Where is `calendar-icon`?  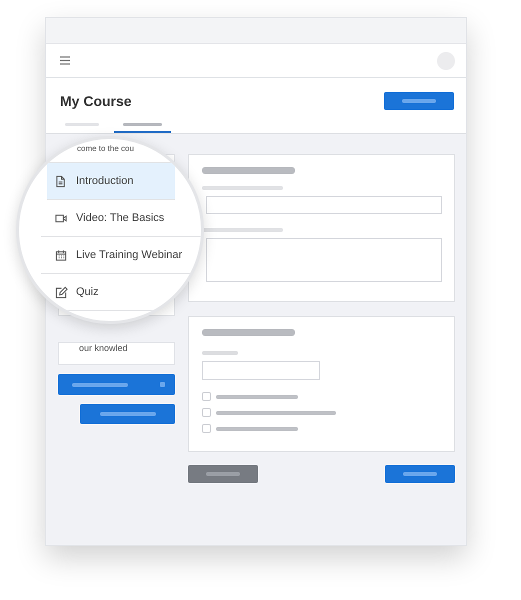
calendar-icon is located at coordinates (61, 255).